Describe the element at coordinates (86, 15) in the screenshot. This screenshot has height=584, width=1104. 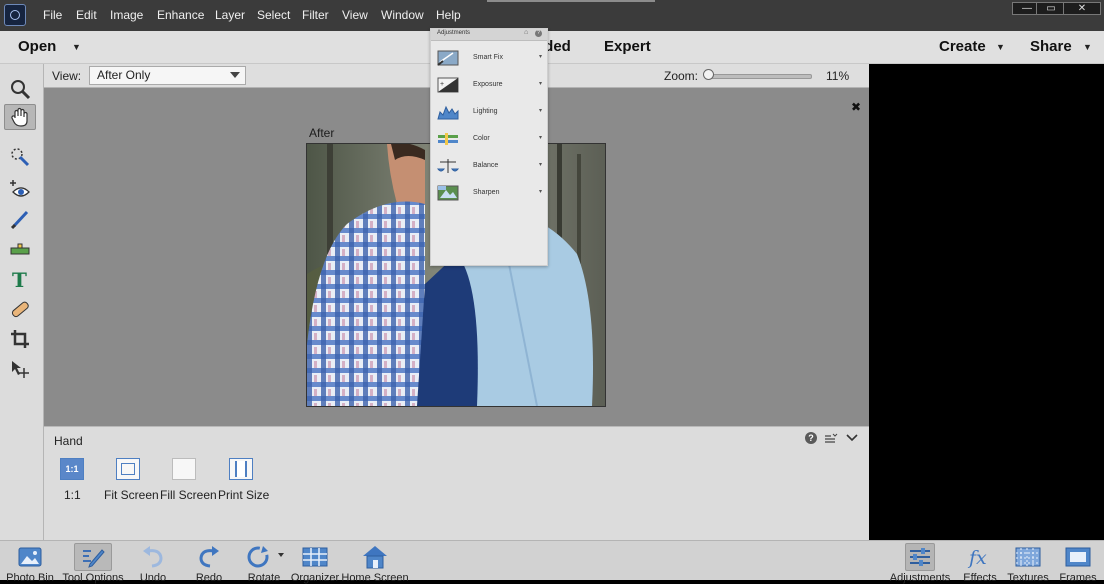
I see `menu-edit: Edit` at that location.